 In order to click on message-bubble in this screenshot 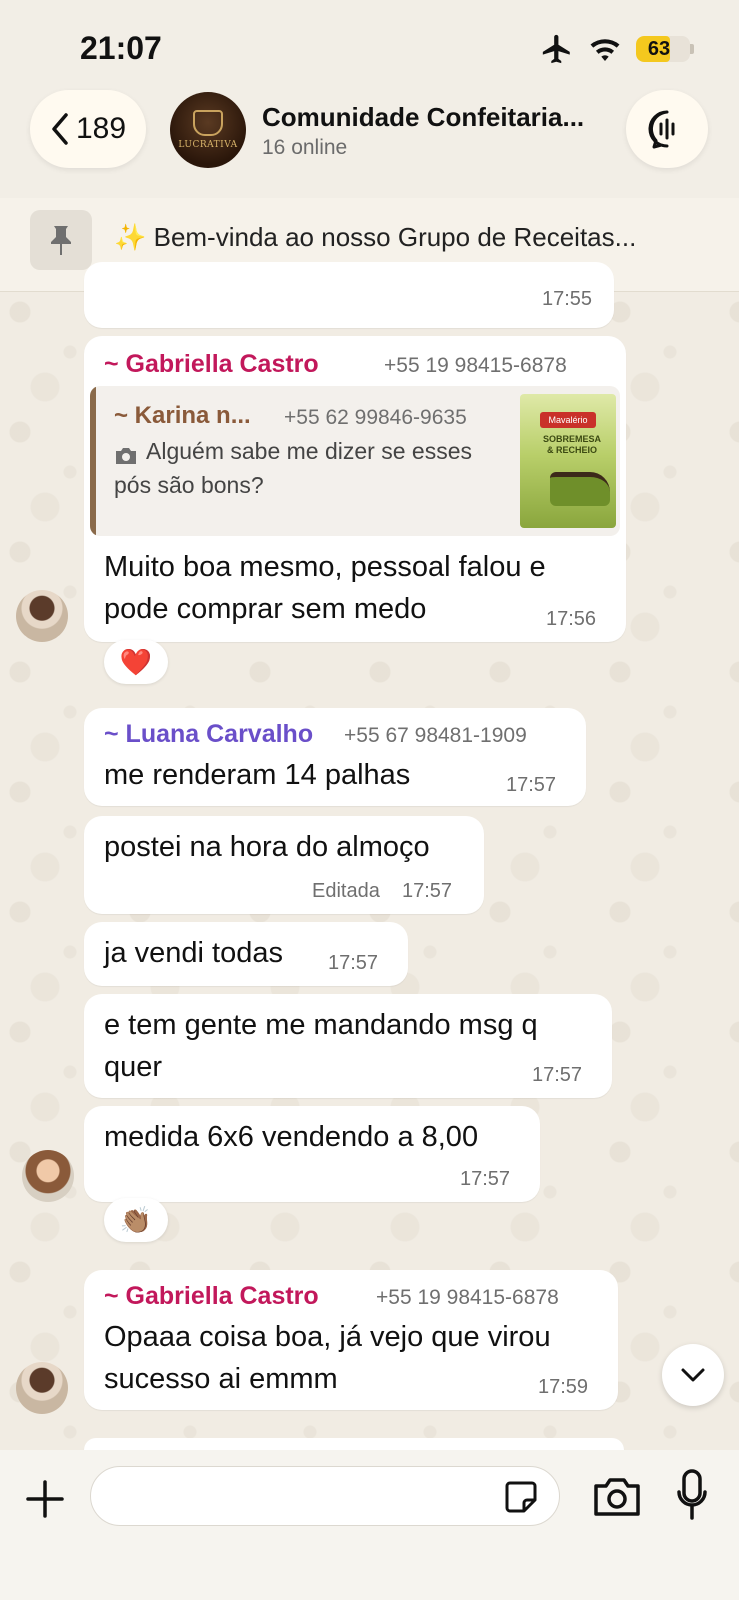, I will do `click(354, 1444)`.